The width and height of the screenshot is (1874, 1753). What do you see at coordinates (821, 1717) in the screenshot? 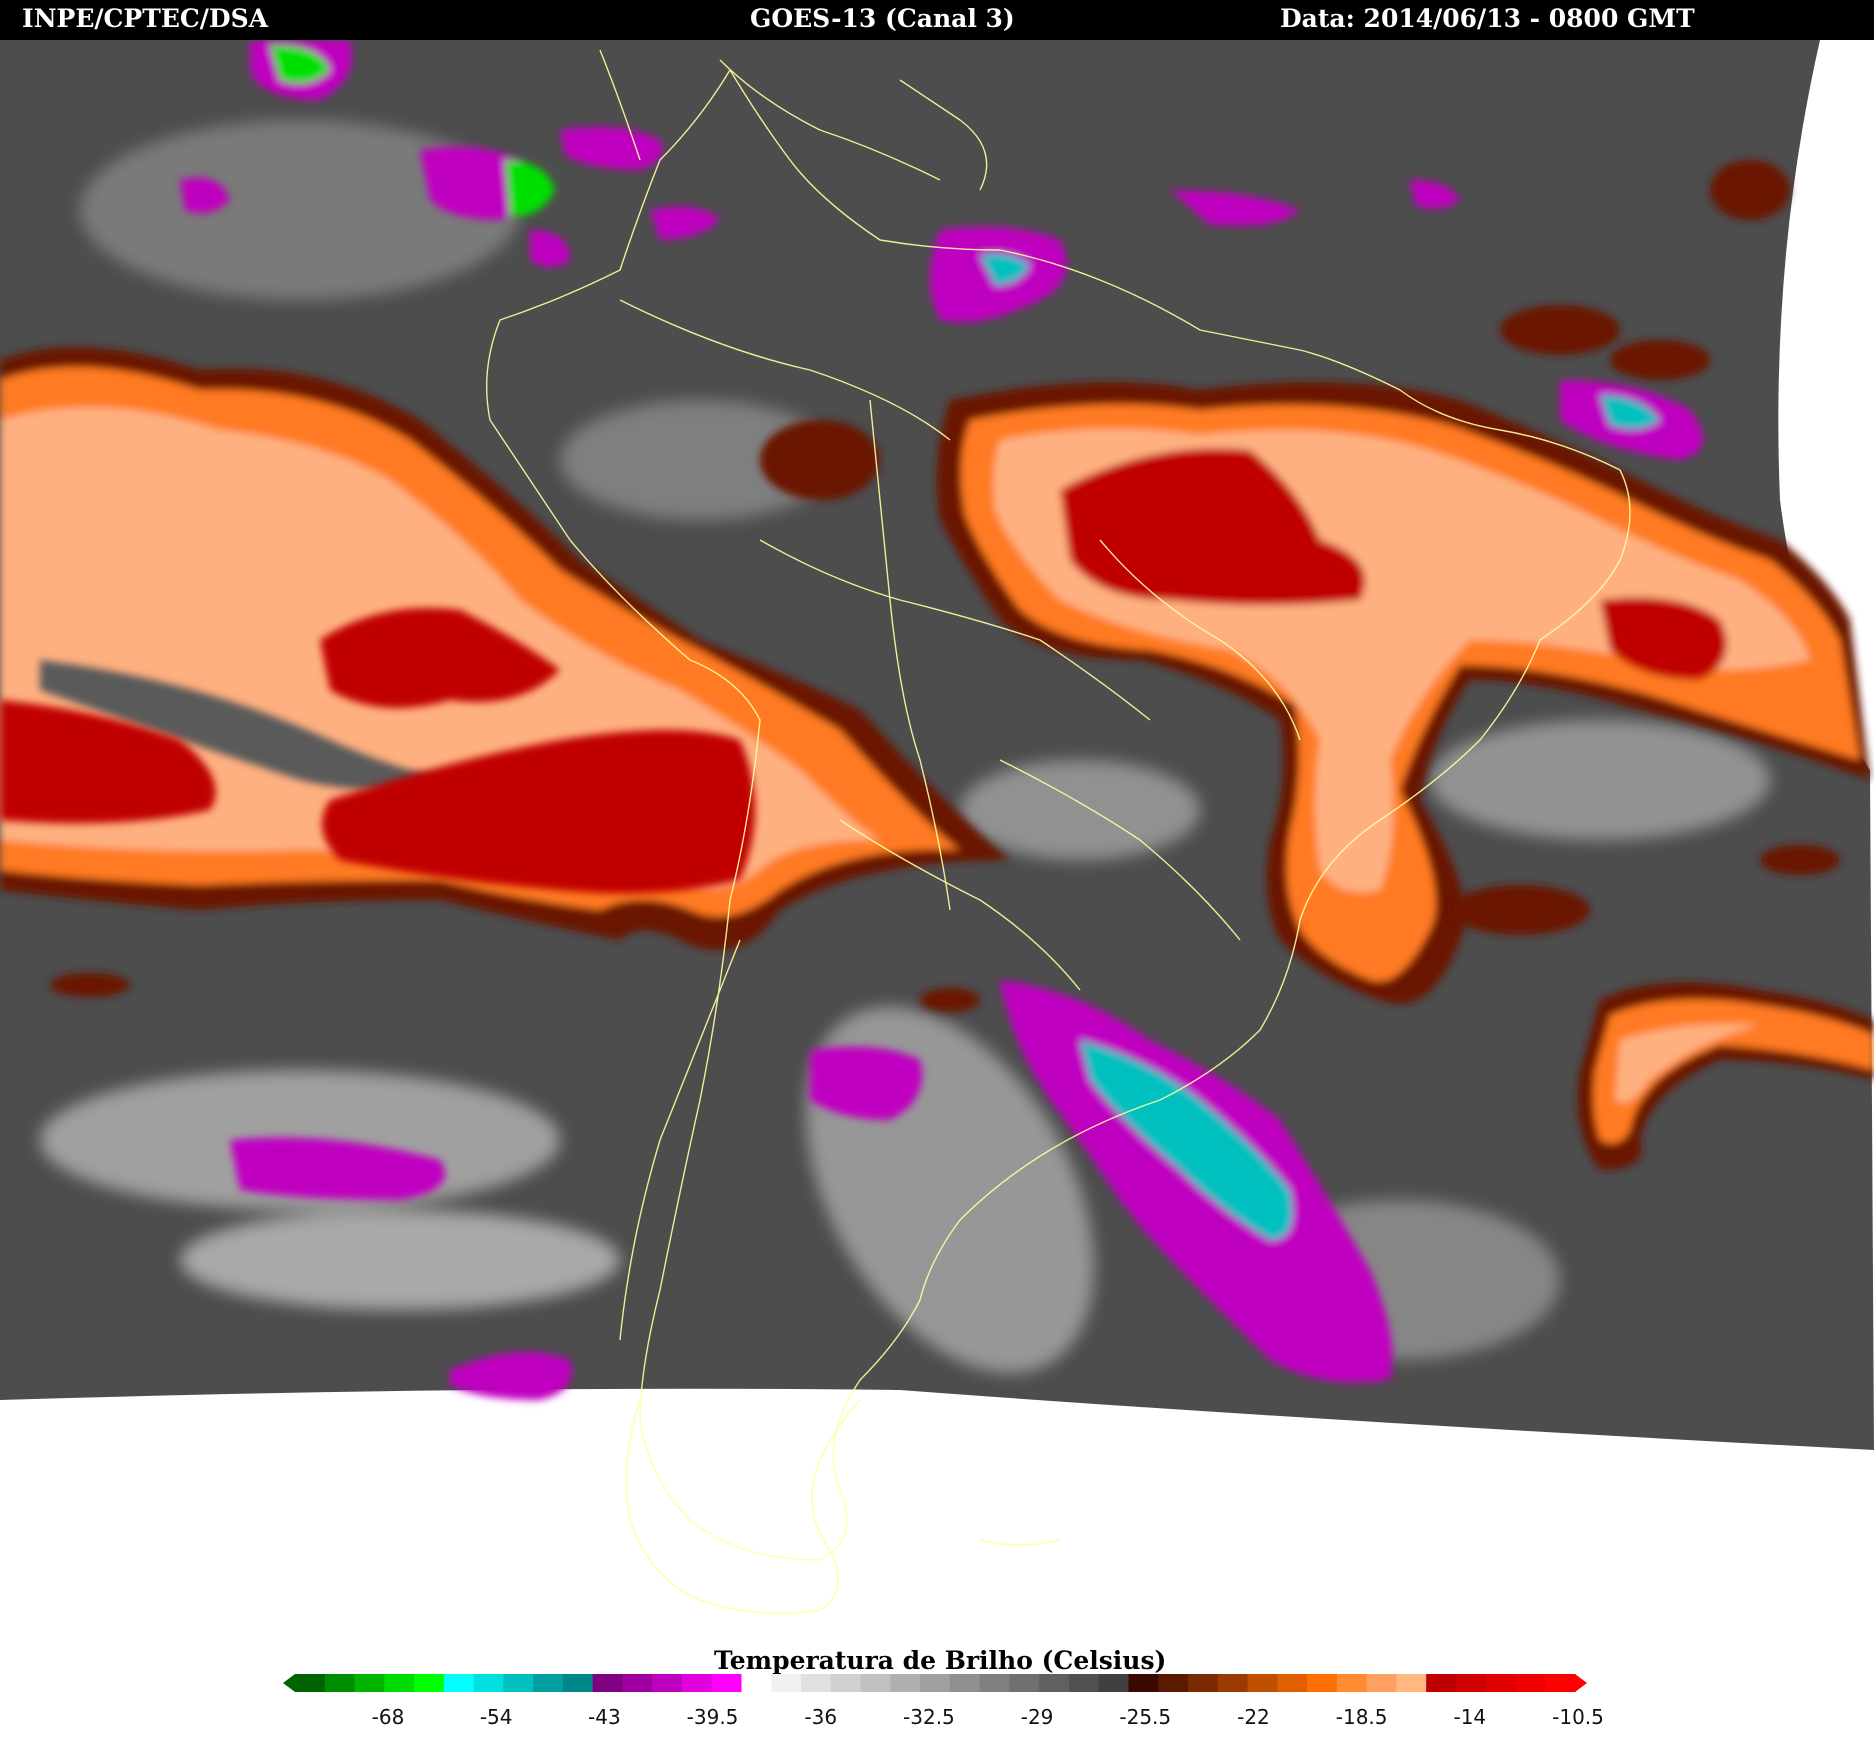
I see `legend-tick-label: -36` at bounding box center [821, 1717].